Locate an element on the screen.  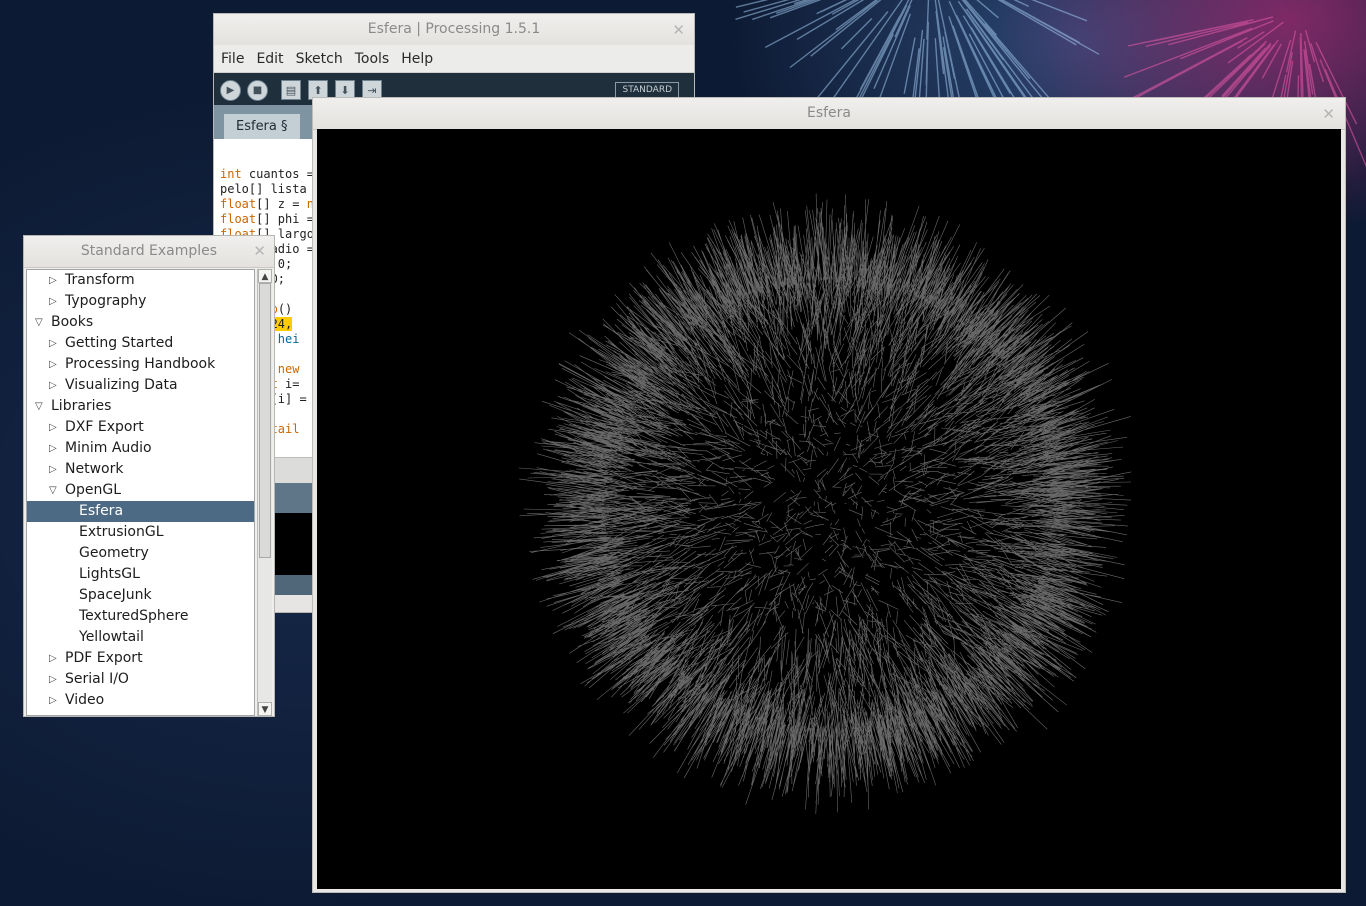
tree-item: SpaceJunk is located at coordinates (140, 595).